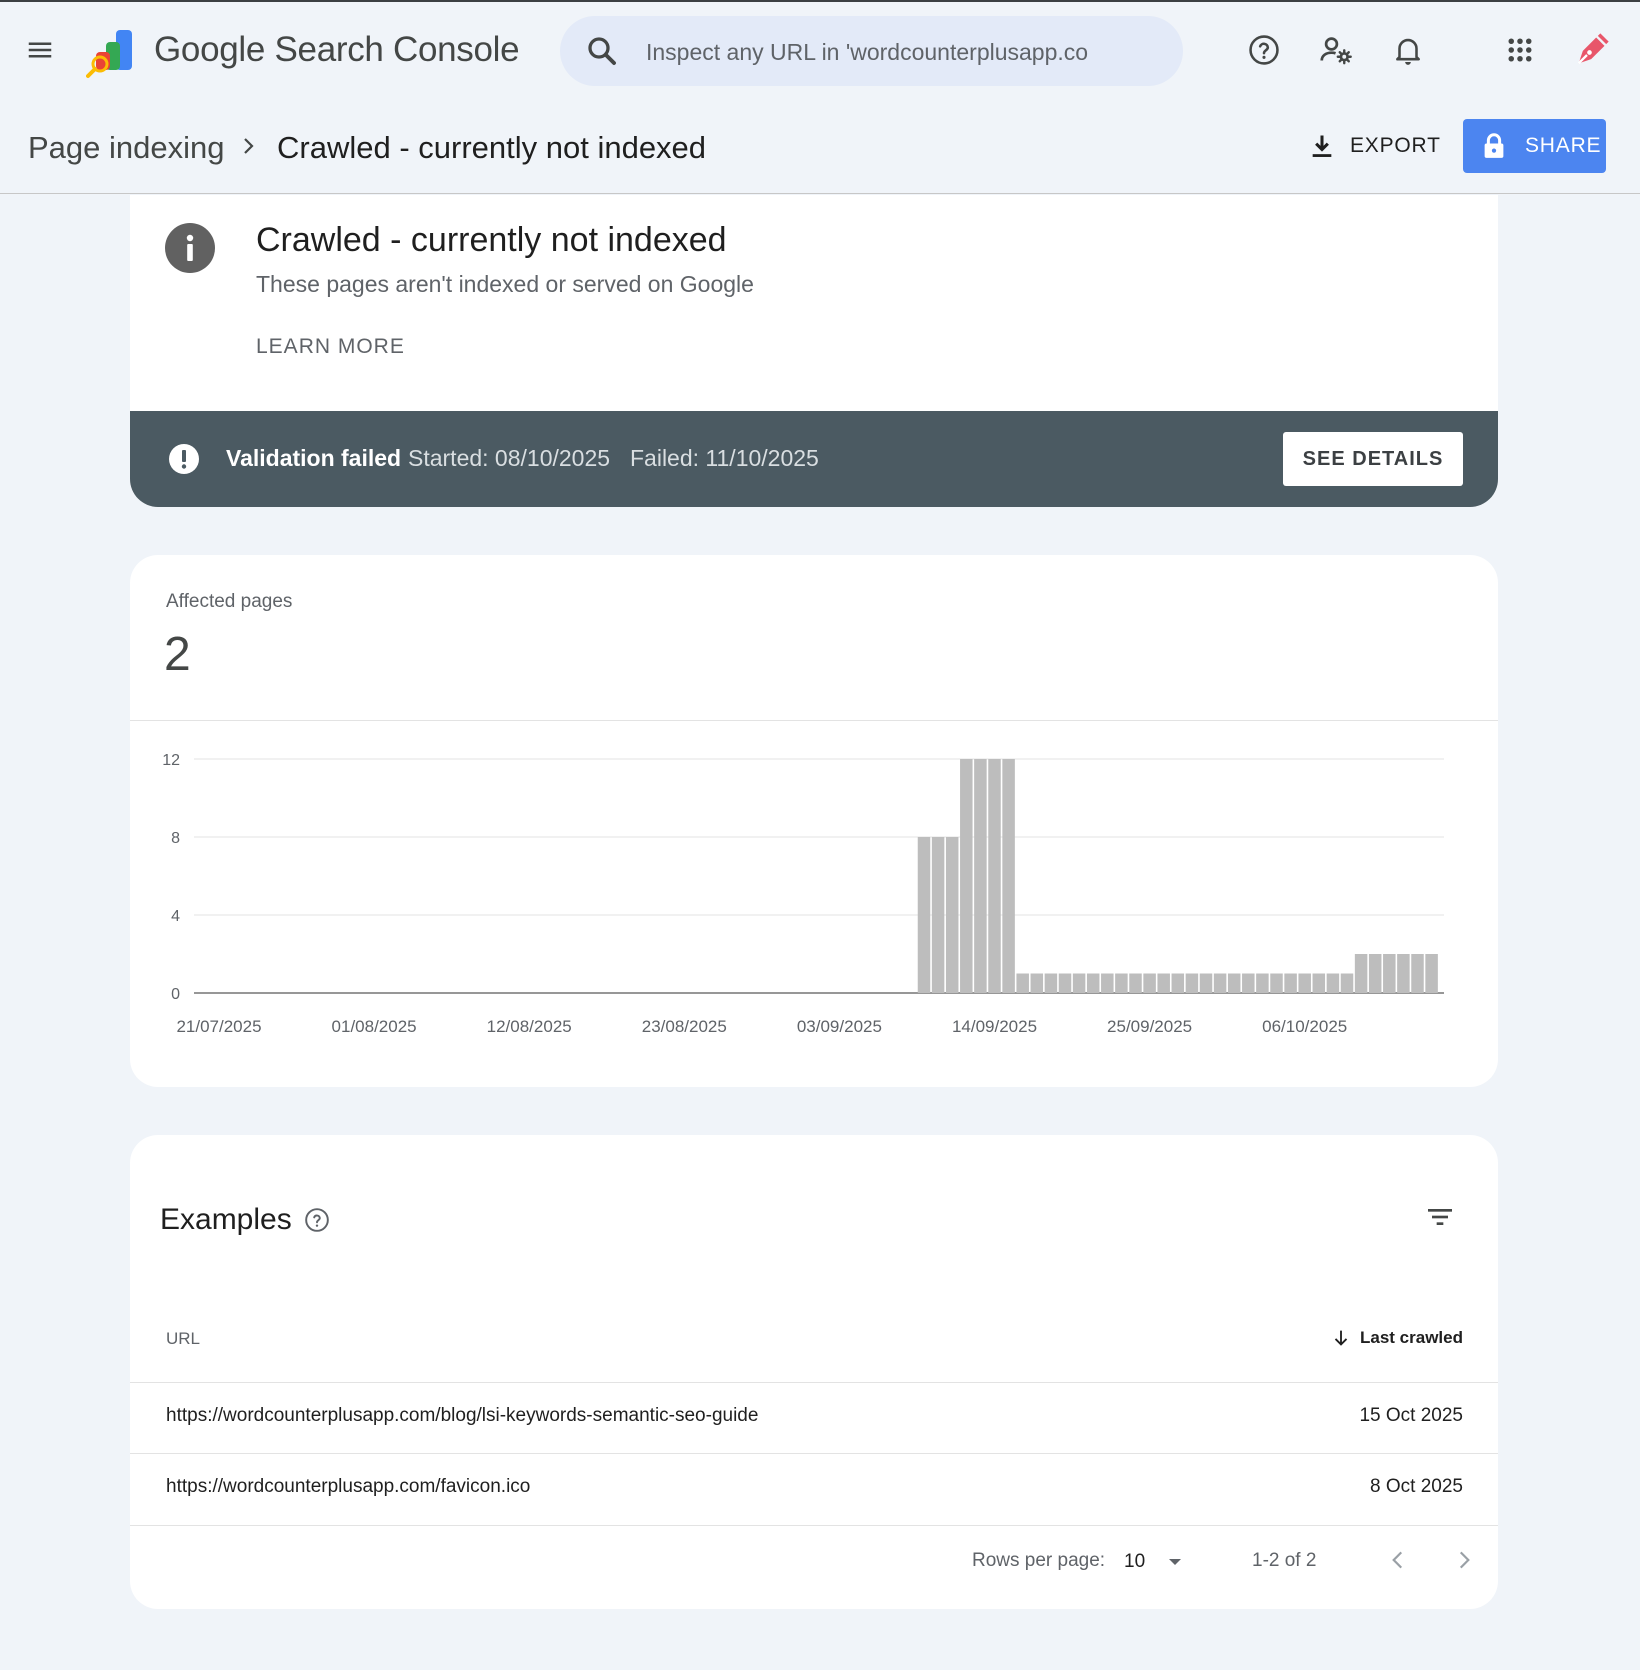  I want to click on apps-grid-icon, so click(1520, 50).